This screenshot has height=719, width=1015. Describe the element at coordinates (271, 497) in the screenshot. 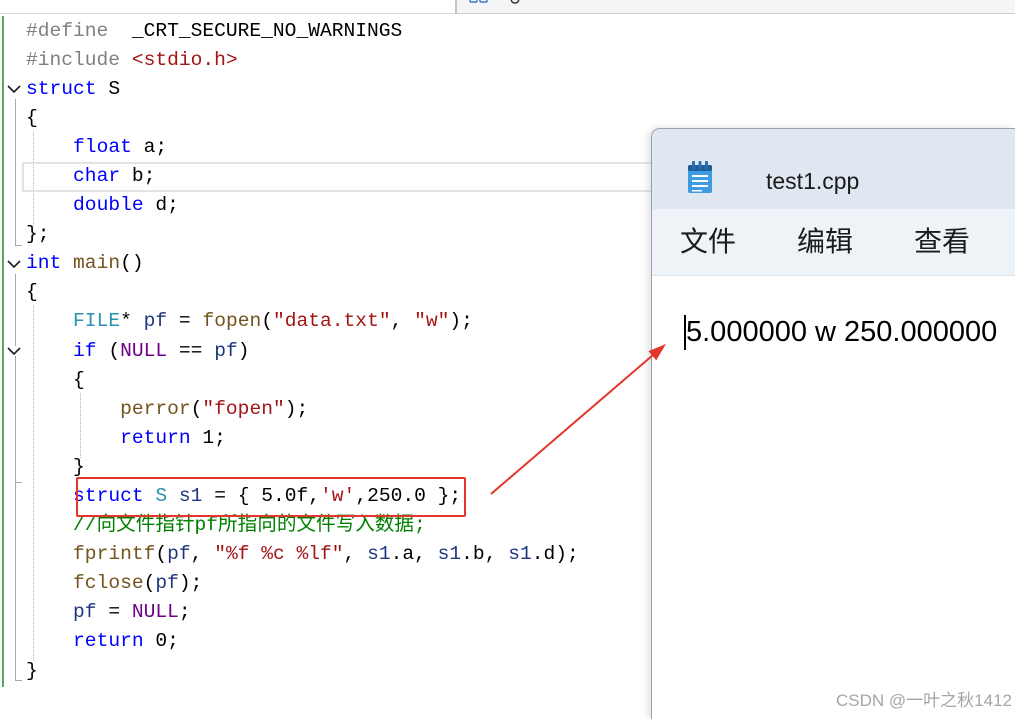

I see `annotation-highlight-box` at that location.